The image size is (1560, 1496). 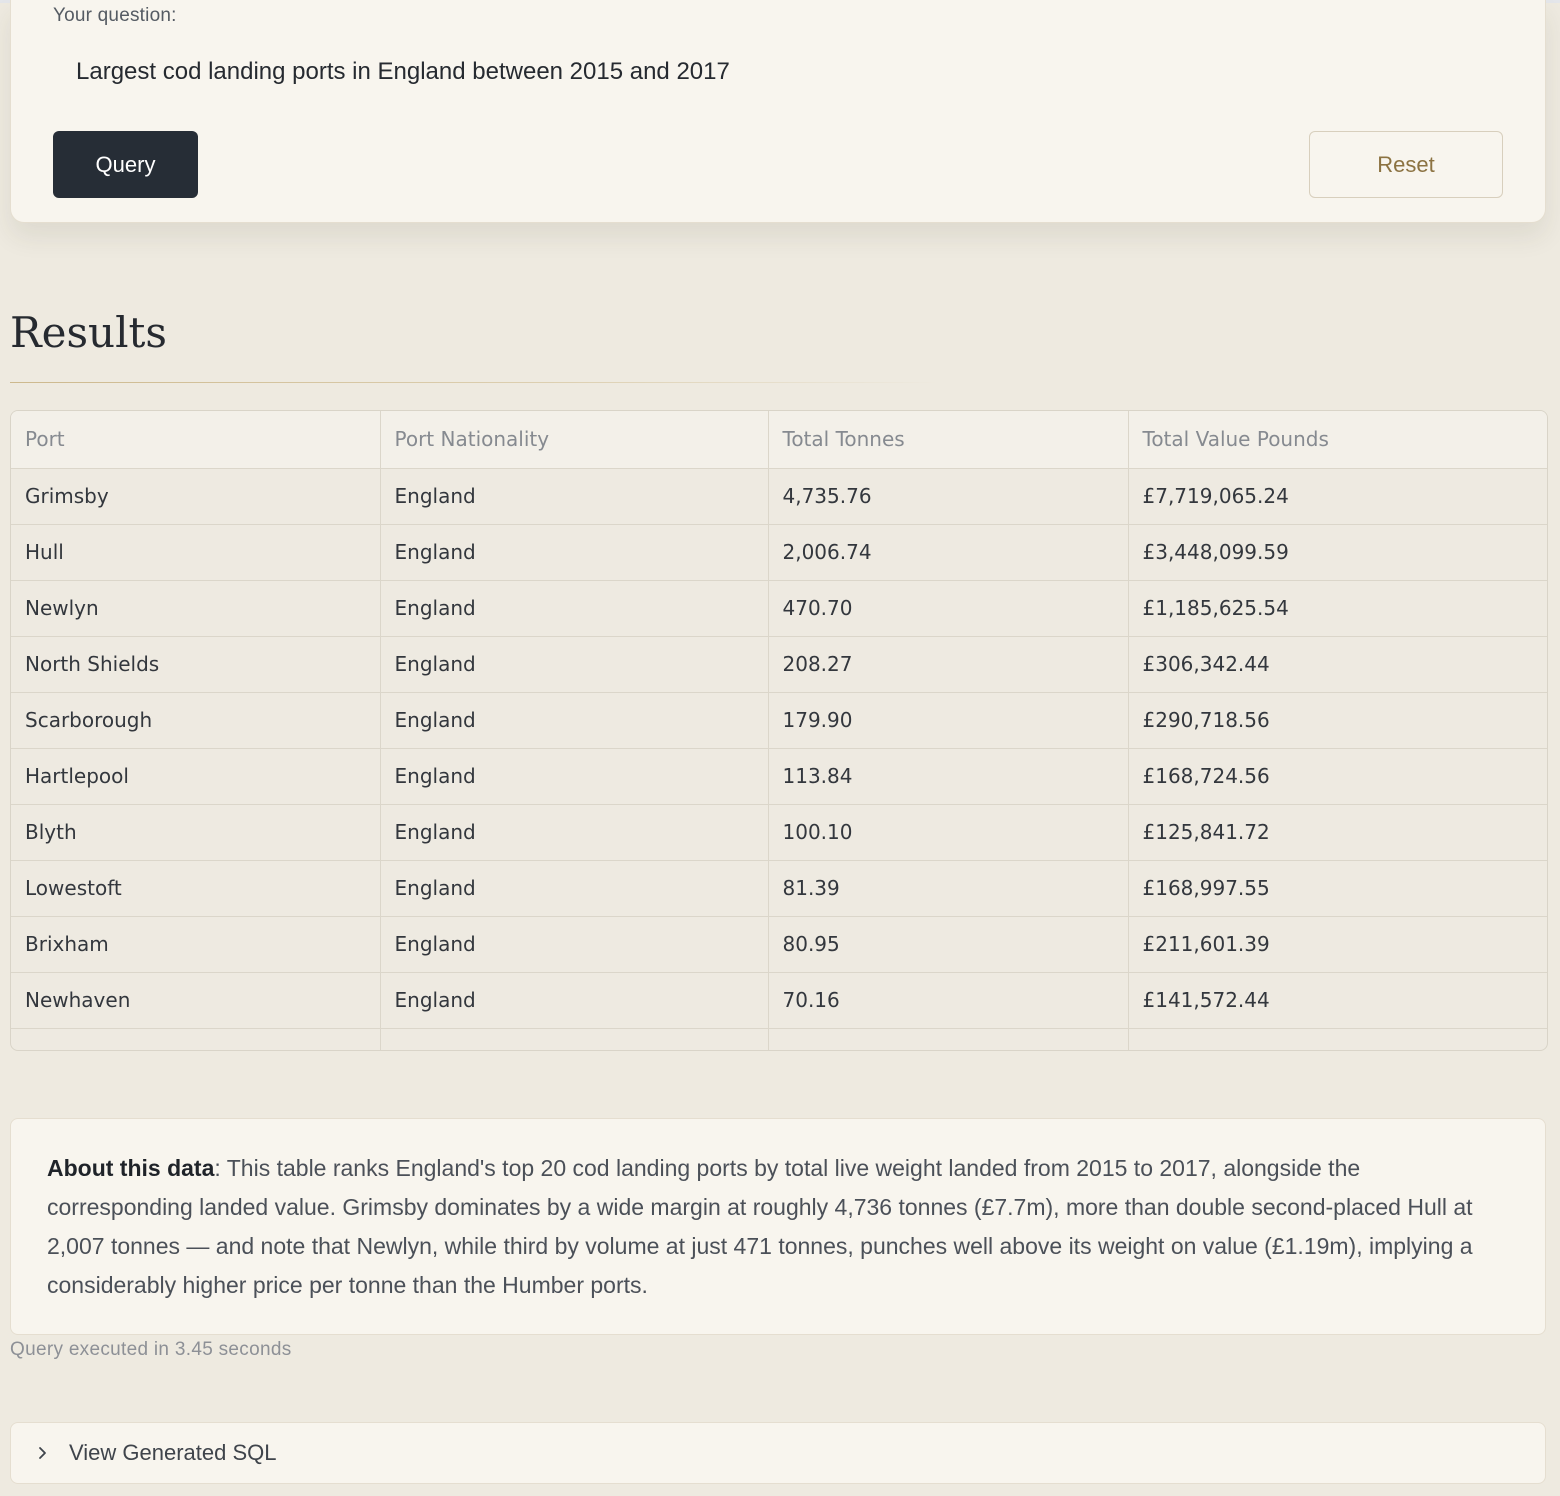 I want to click on cell-port: Scarborough, so click(x=196, y=720).